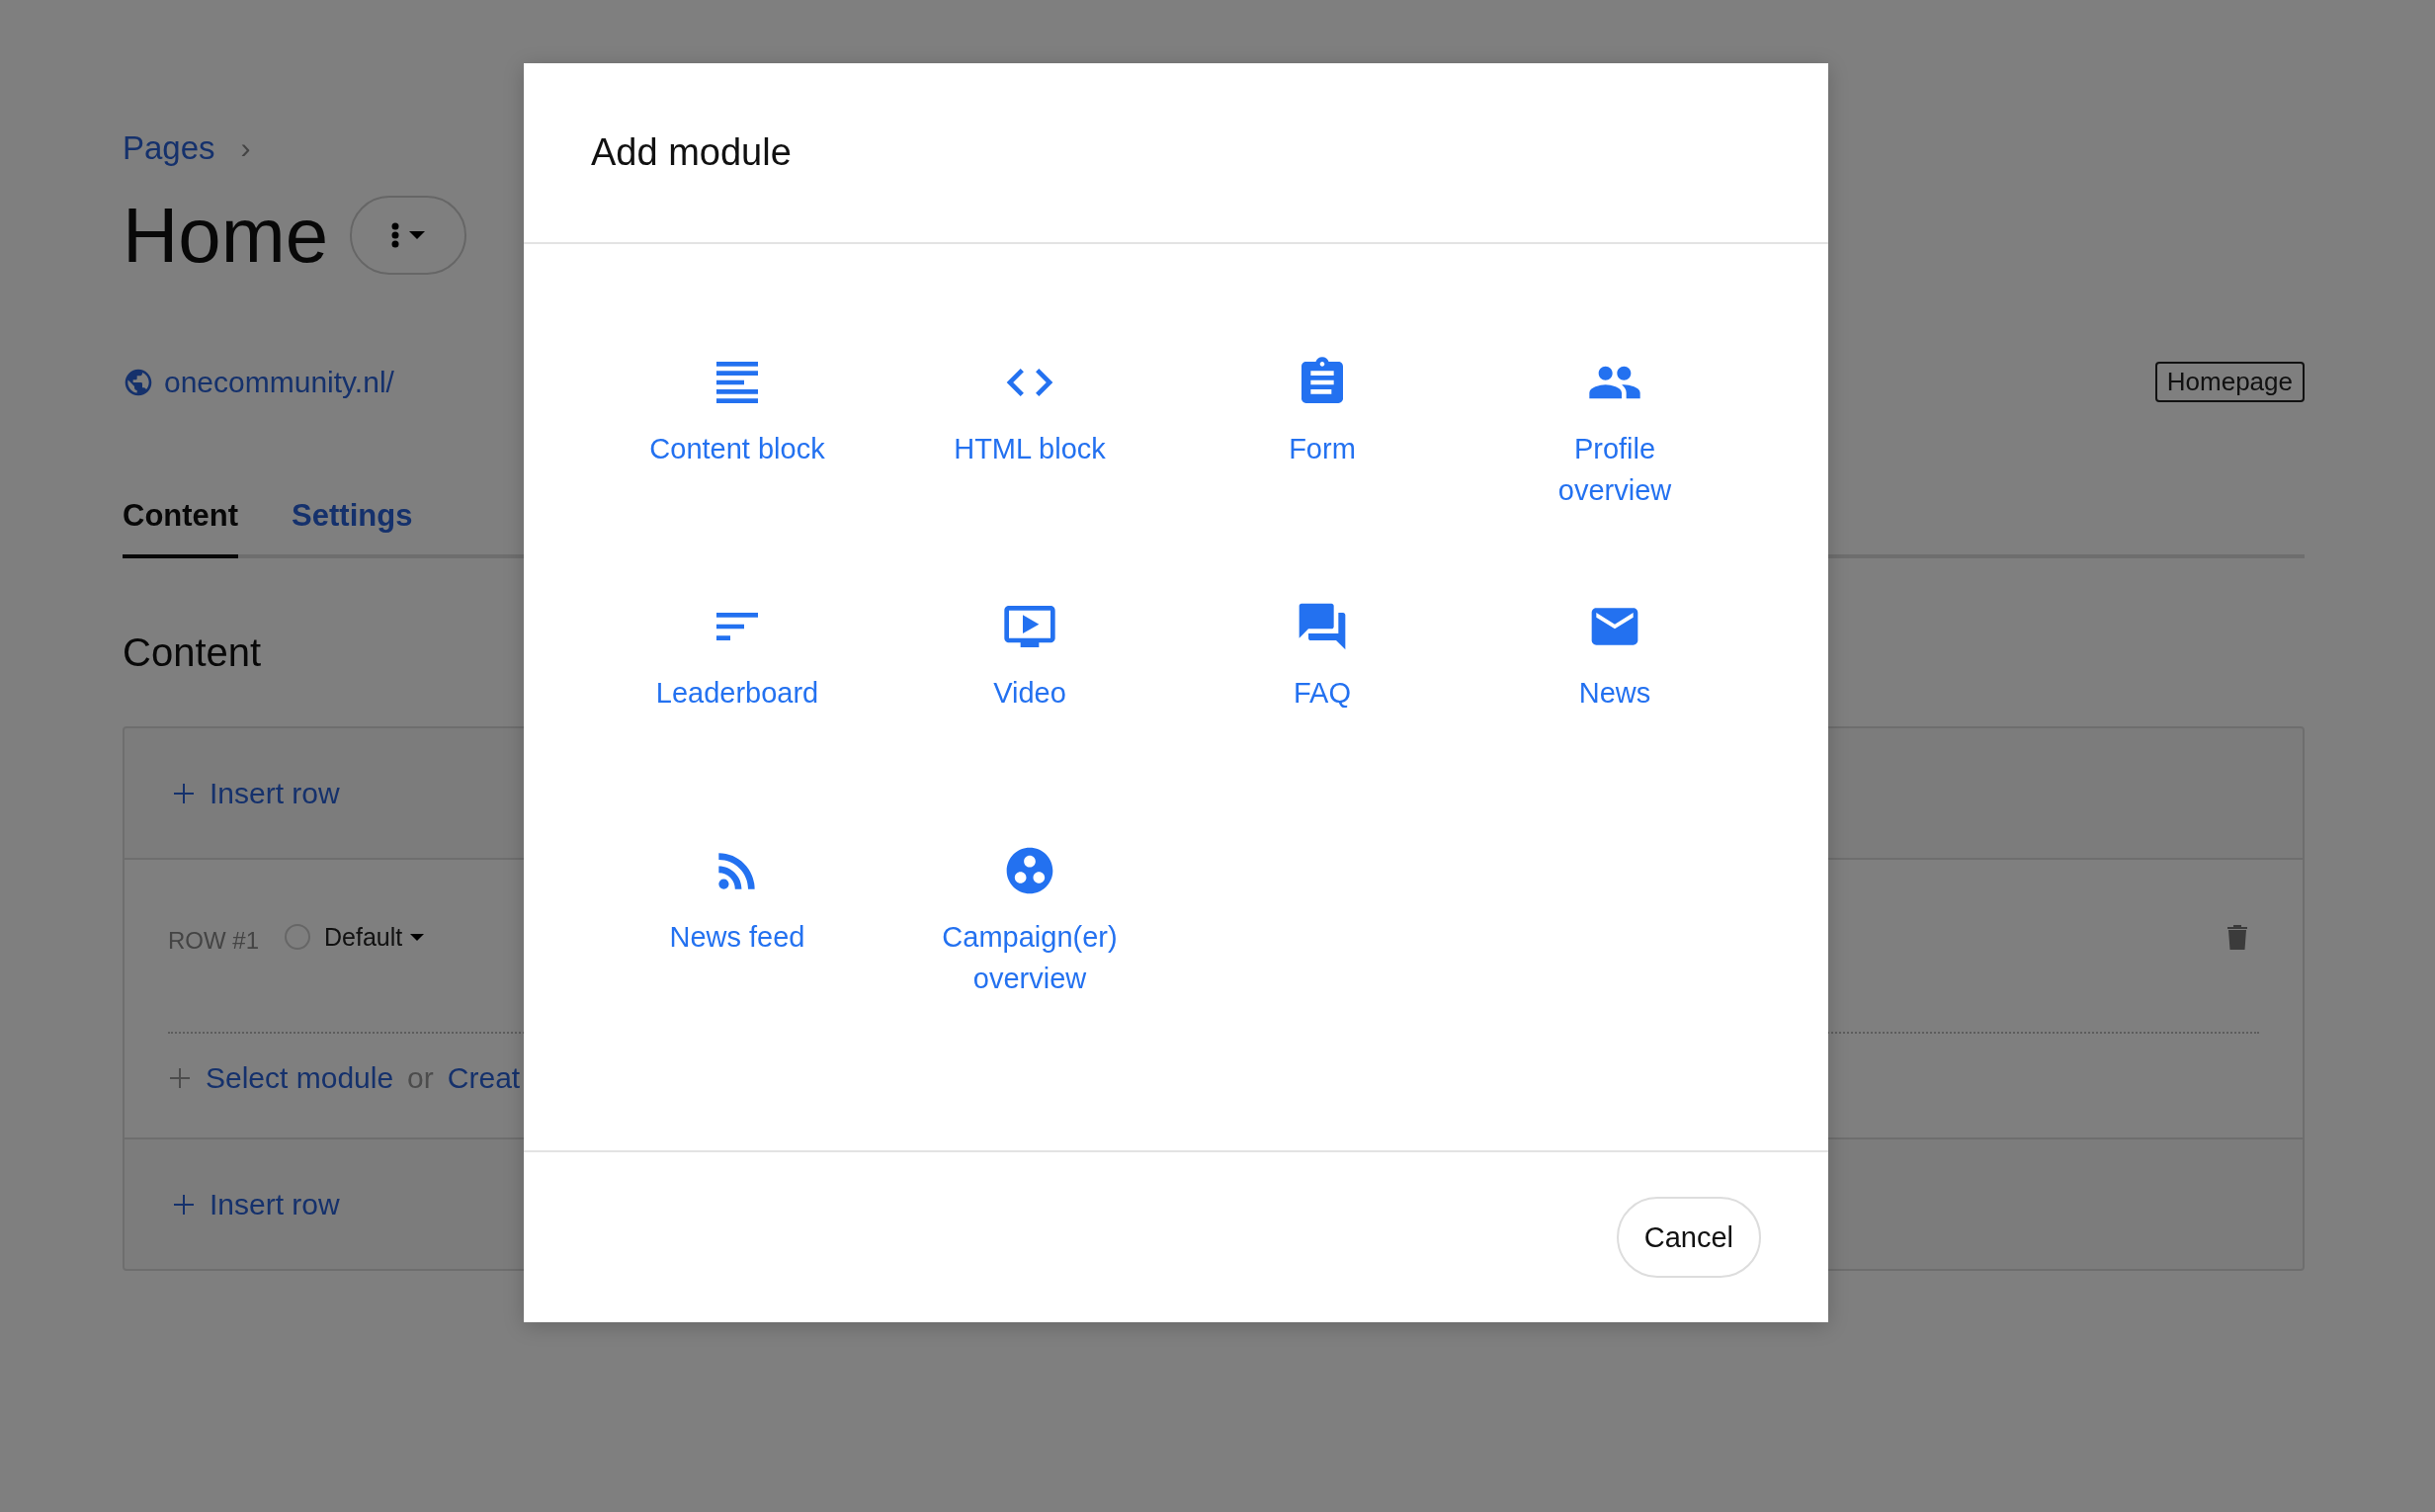 The width and height of the screenshot is (2435, 1512). I want to click on style-dropdown: Default, so click(374, 937).